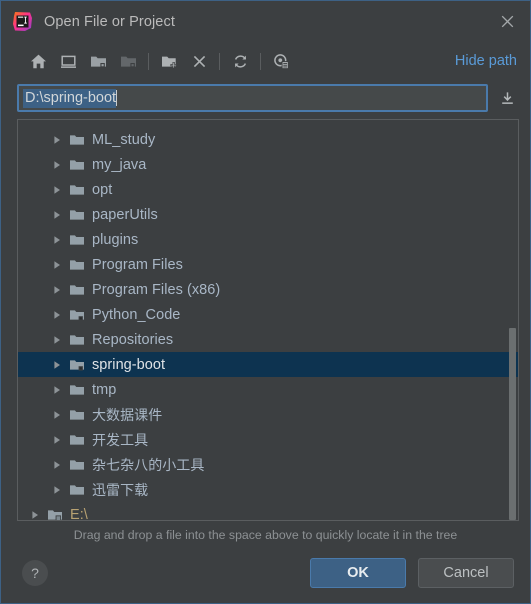 This screenshot has width=531, height=604. I want to click on path-input-value: D:\spring-boot, so click(70, 98).